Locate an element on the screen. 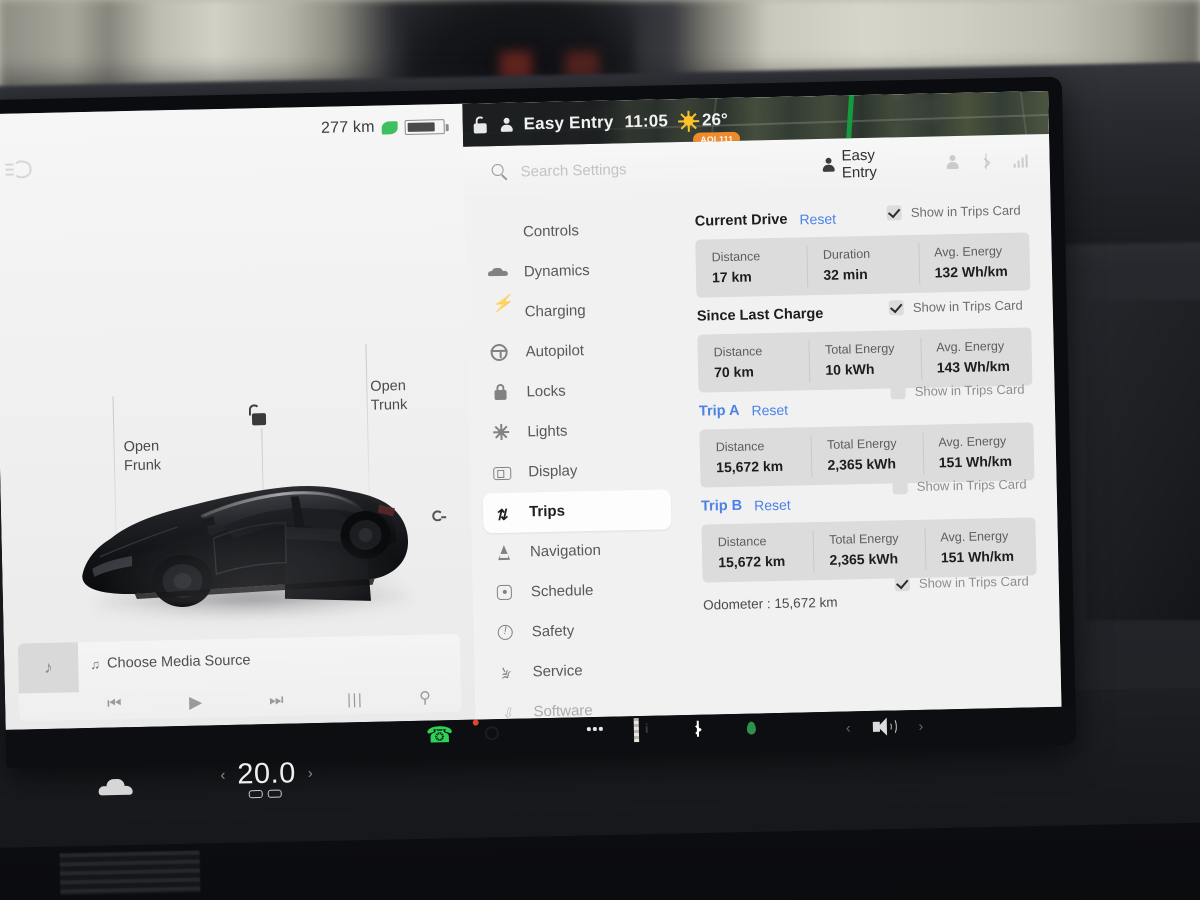  header-status-icons is located at coordinates (987, 162).